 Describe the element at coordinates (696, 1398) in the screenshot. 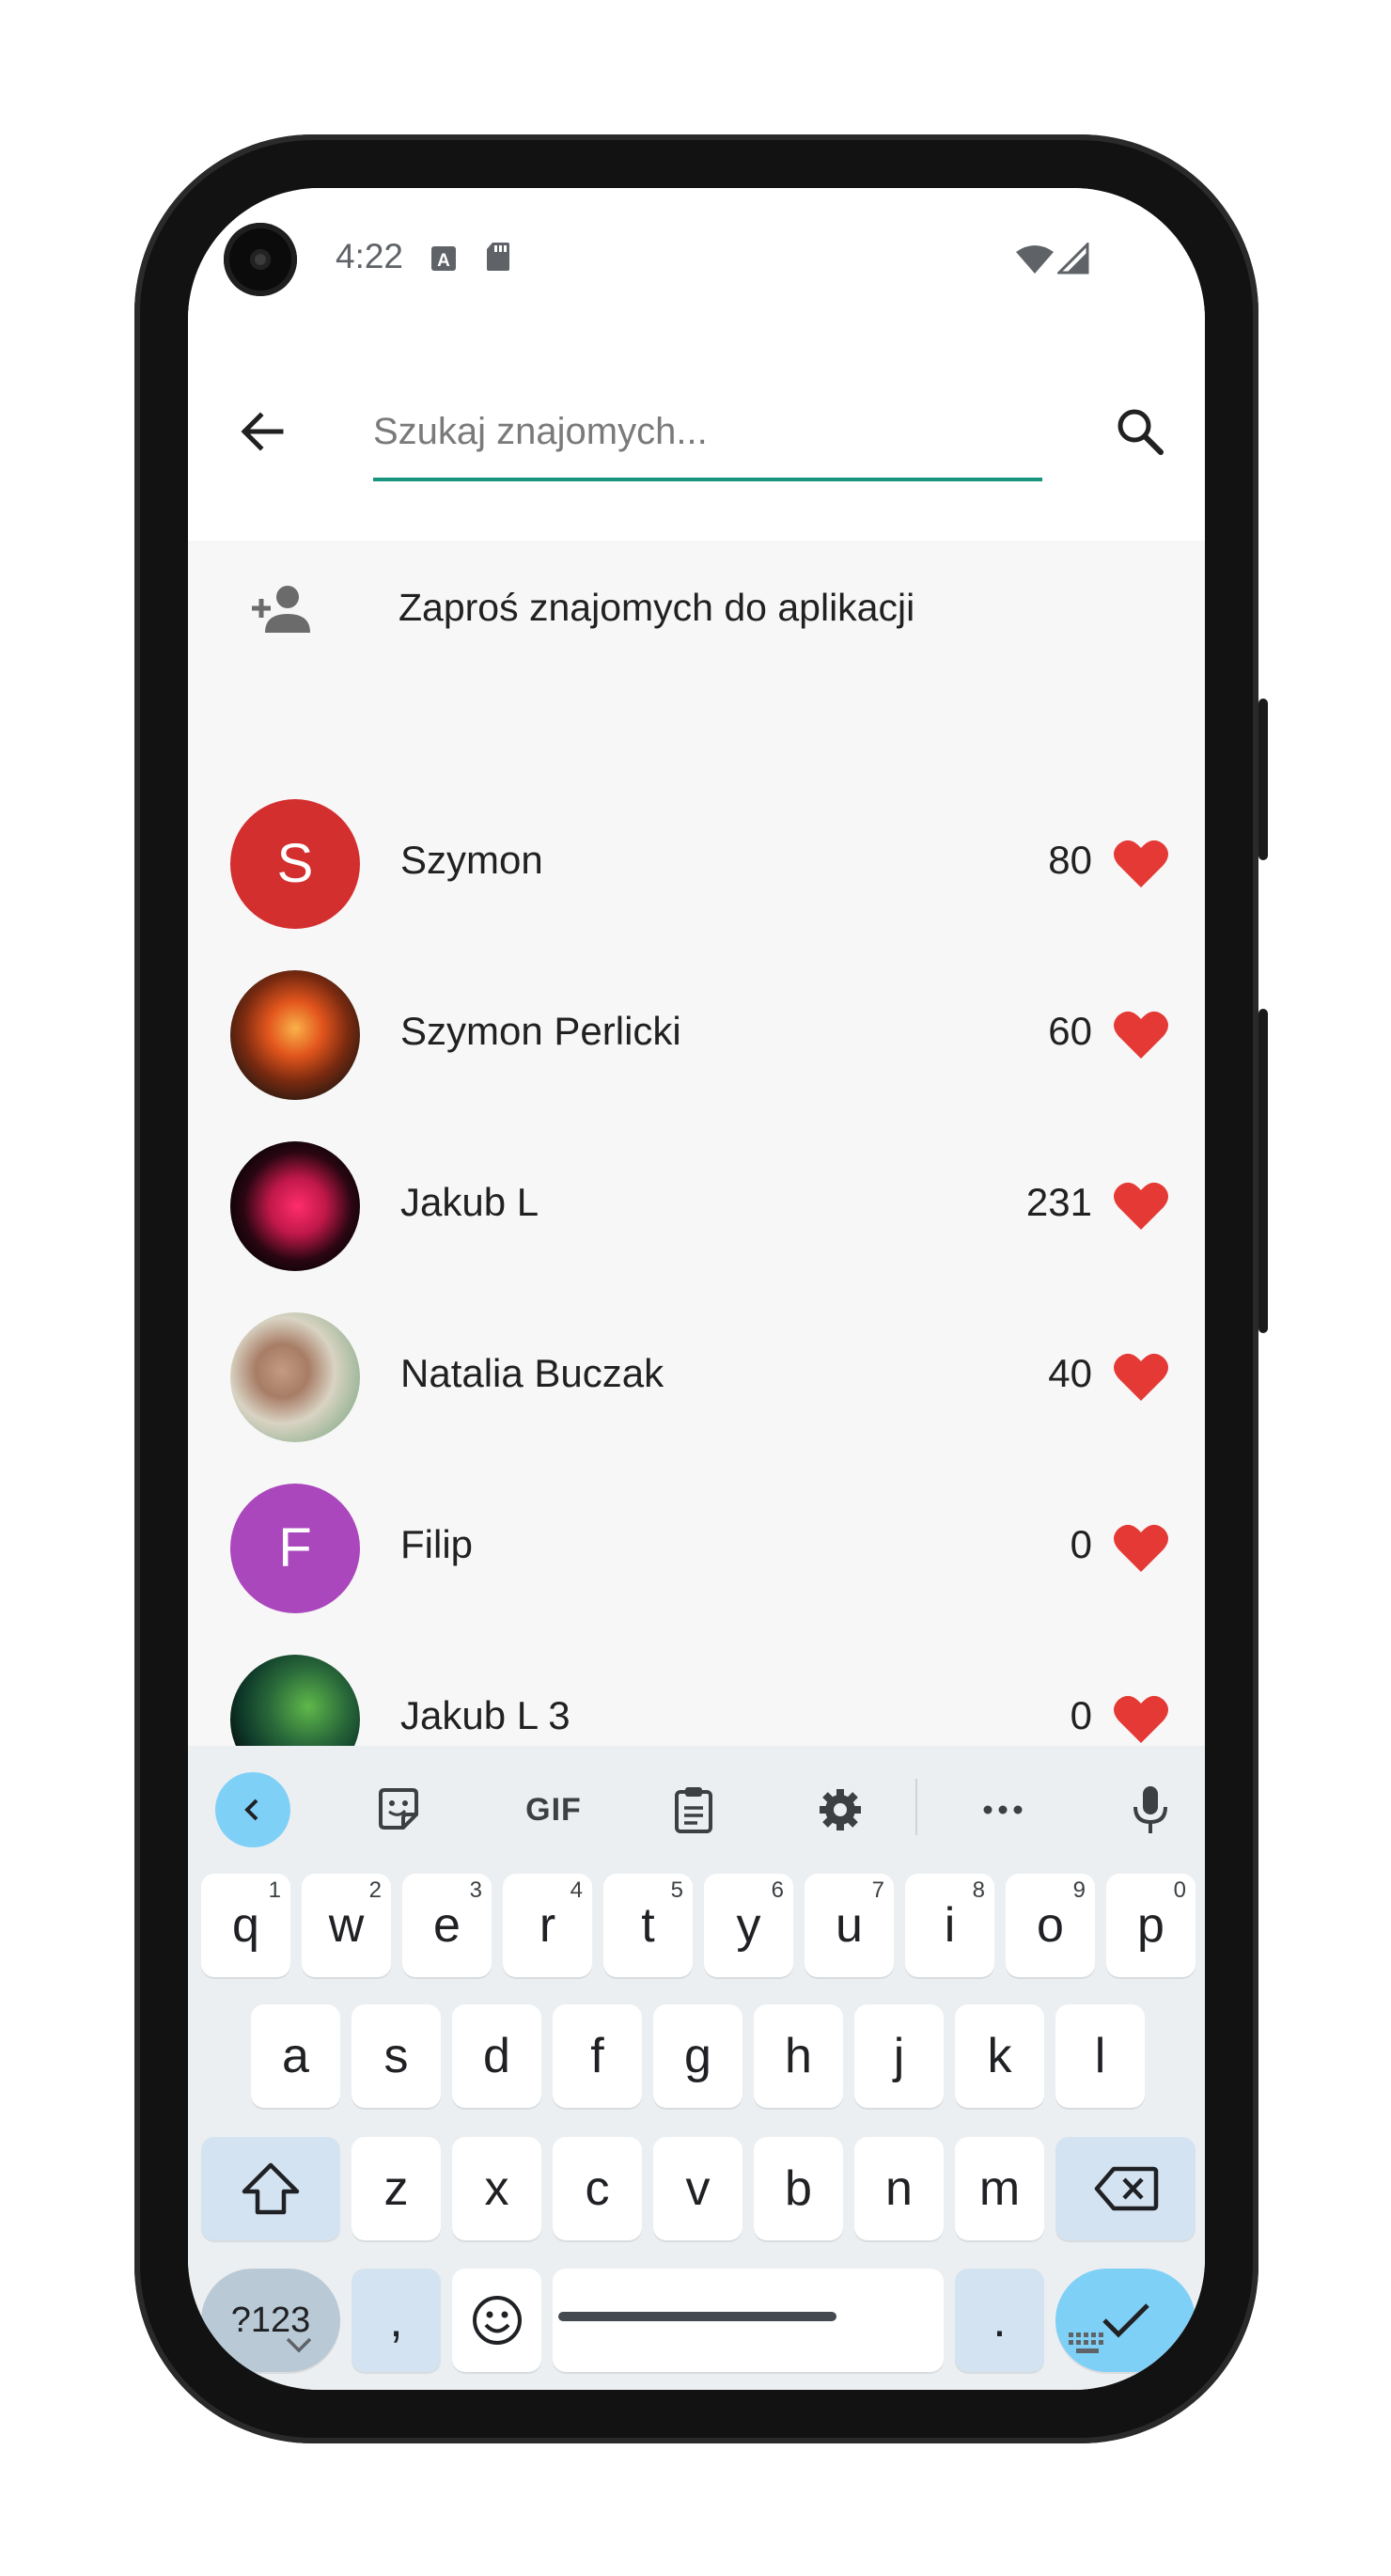

I see `friend-row: Natalia Buczak 40` at that location.